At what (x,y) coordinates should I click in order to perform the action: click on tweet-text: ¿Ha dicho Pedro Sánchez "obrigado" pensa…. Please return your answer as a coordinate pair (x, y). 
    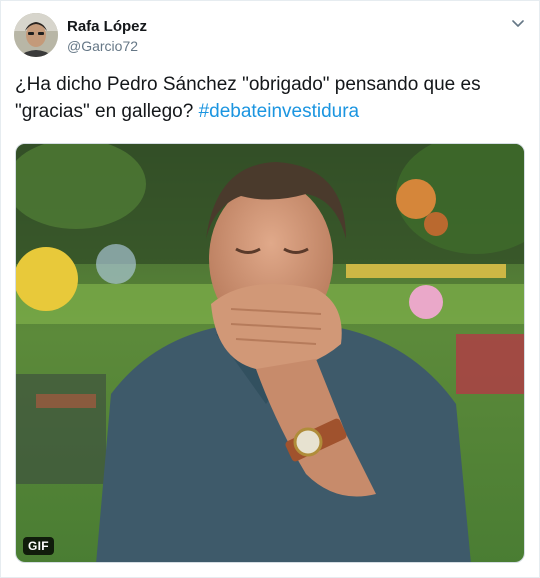
    Looking at the image, I should click on (270, 98).